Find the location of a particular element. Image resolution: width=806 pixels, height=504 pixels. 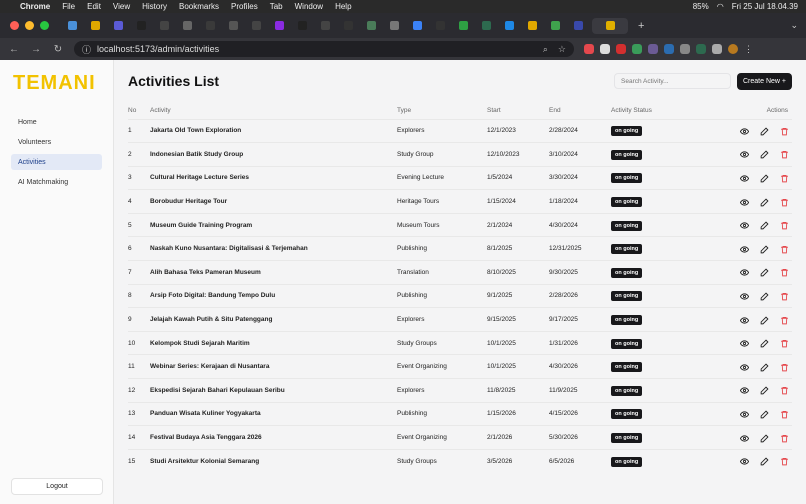

column-header-start: Start is located at coordinates (518, 110).